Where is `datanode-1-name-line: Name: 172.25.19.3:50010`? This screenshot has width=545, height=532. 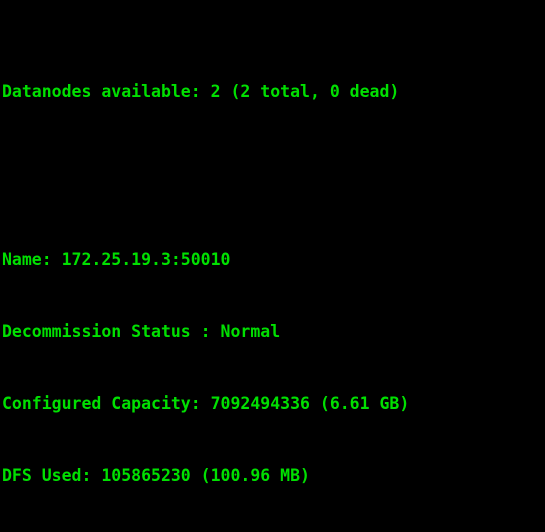
datanode-1-name-line: Name: 172.25.19.3:50010 is located at coordinates (116, 259).